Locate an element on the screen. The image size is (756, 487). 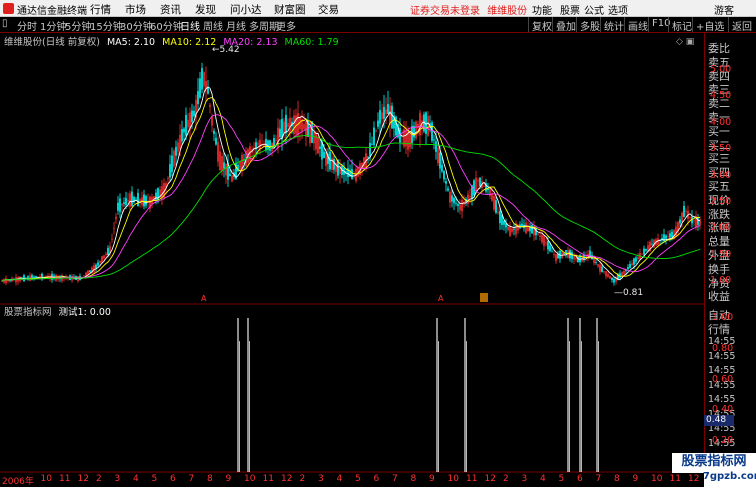
tab-timeshare: 分时 is located at coordinates (27, 25).